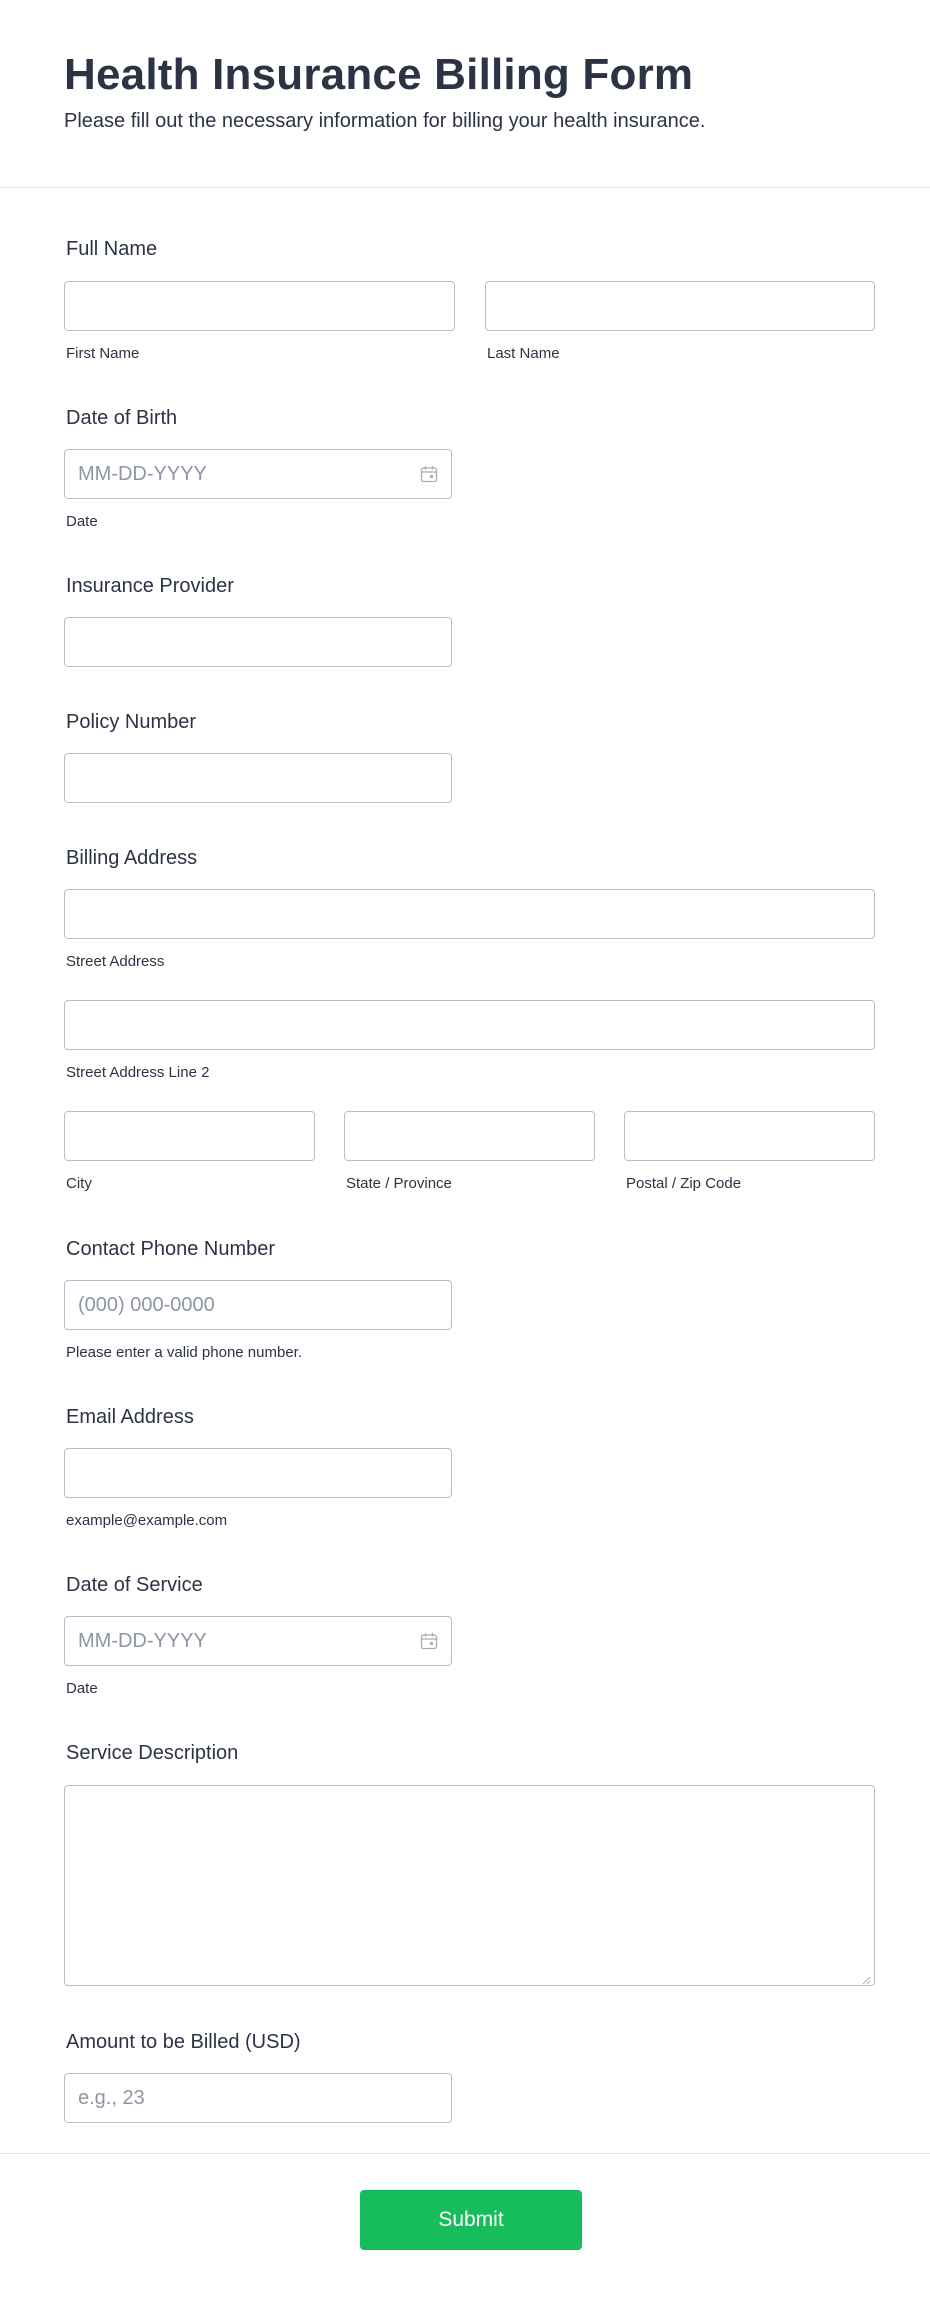  Describe the element at coordinates (469, 1025) in the screenshot. I see `street-address-line2-field` at that location.